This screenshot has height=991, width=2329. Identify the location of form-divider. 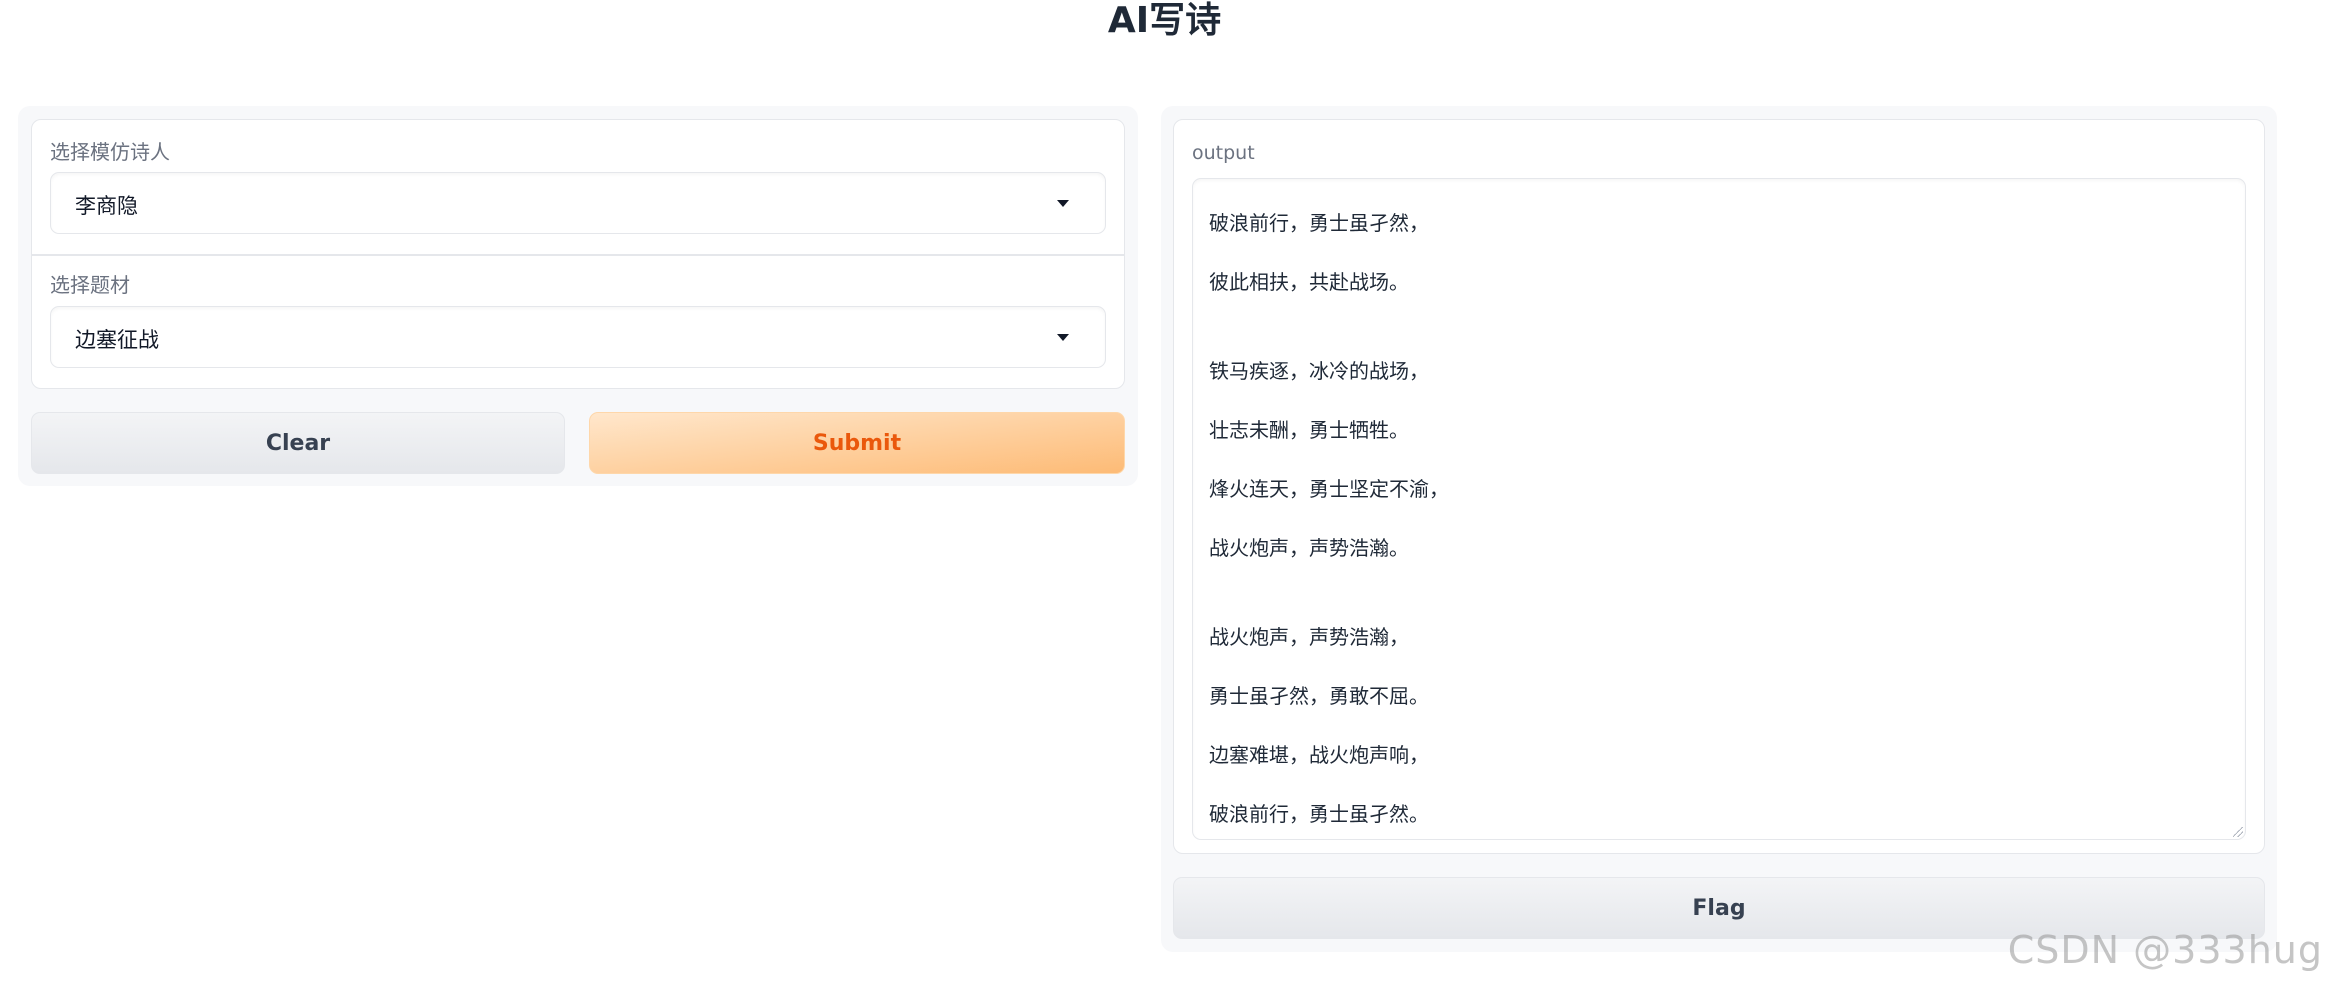
(578, 255).